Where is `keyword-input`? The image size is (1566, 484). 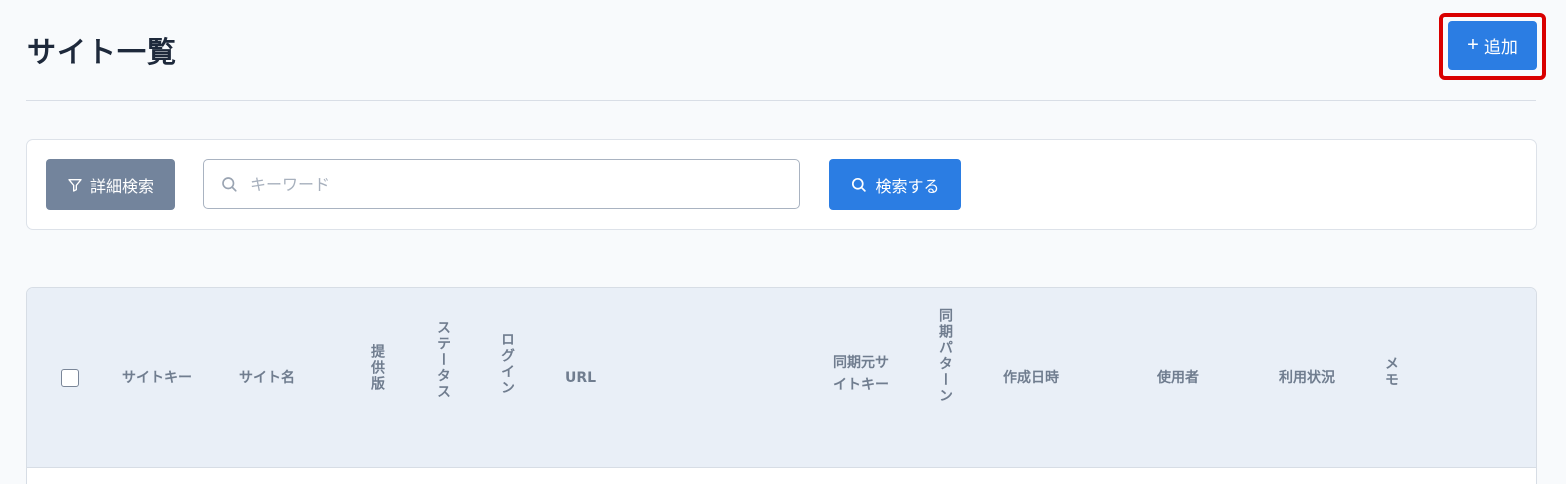 keyword-input is located at coordinates (520, 184).